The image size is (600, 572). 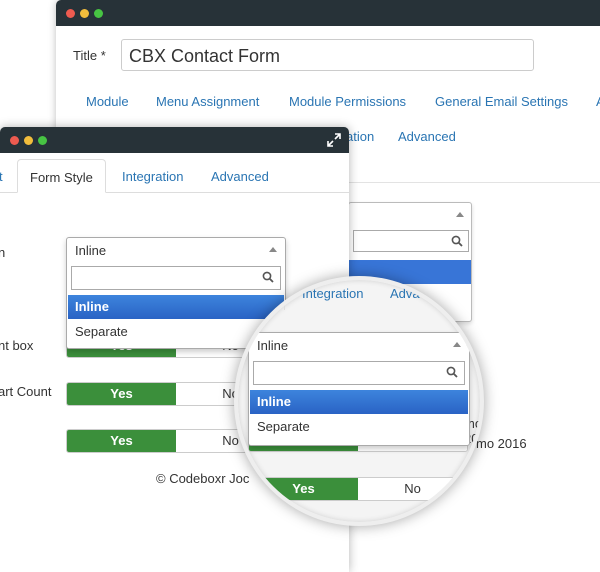 I want to click on tab-general-email-settings: General Email Settings, so click(x=501, y=101).